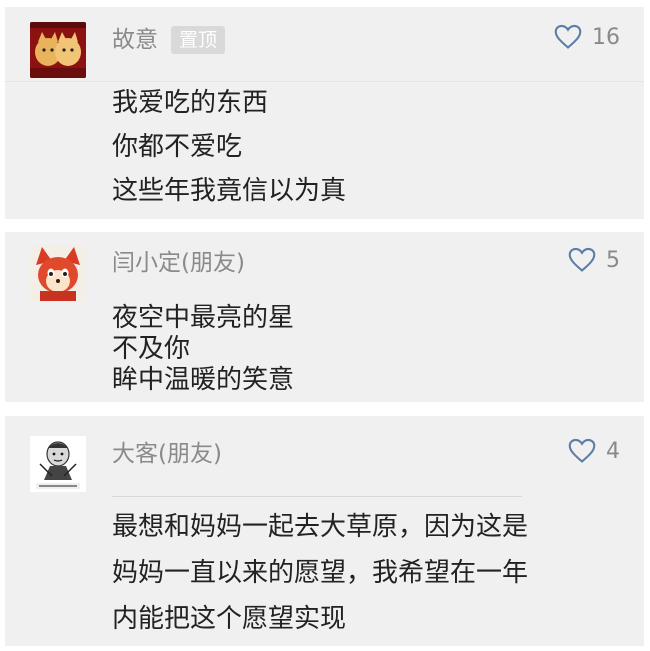 The height and width of the screenshot is (651, 650). I want to click on like-button: 4, so click(594, 451).